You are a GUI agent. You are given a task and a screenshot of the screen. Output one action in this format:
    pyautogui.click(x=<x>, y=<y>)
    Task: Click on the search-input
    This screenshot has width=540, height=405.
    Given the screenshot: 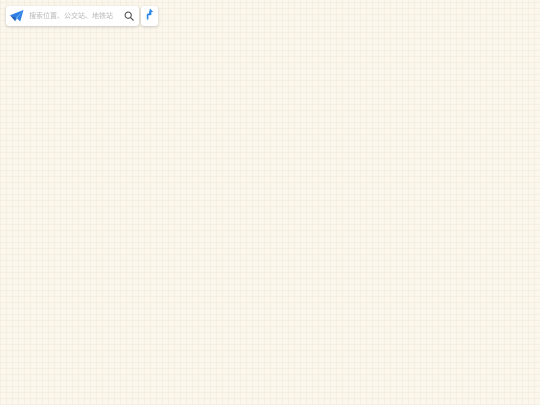 What is the action you would take?
    pyautogui.click(x=73, y=16)
    